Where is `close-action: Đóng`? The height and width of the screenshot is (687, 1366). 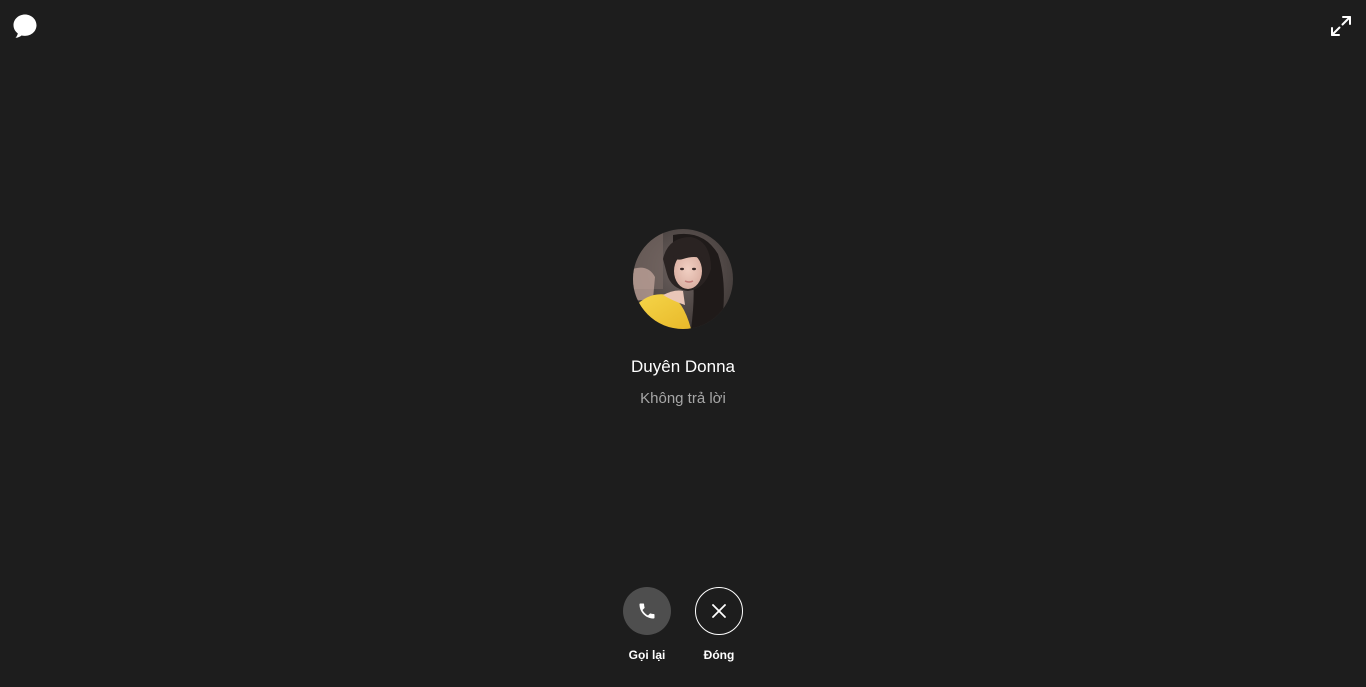 close-action: Đóng is located at coordinates (719, 624).